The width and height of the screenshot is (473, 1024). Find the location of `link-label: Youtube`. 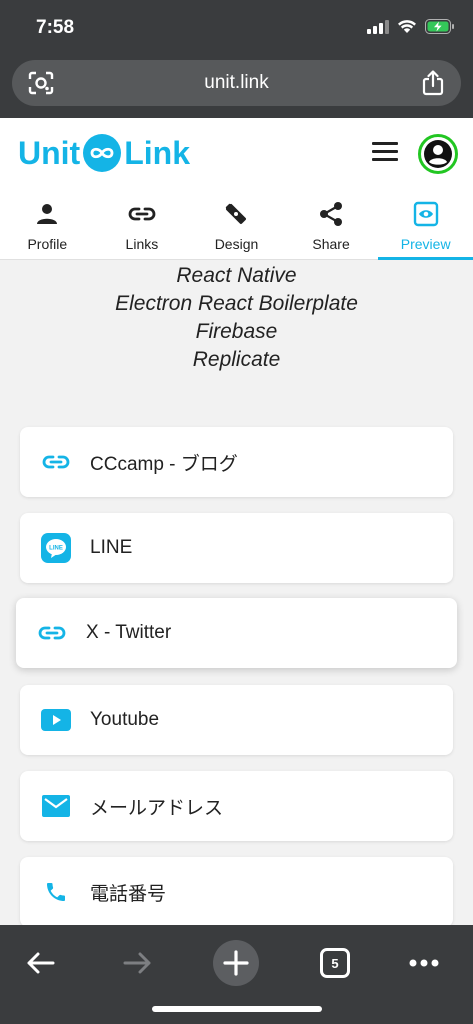

link-label: Youtube is located at coordinates (125, 719).